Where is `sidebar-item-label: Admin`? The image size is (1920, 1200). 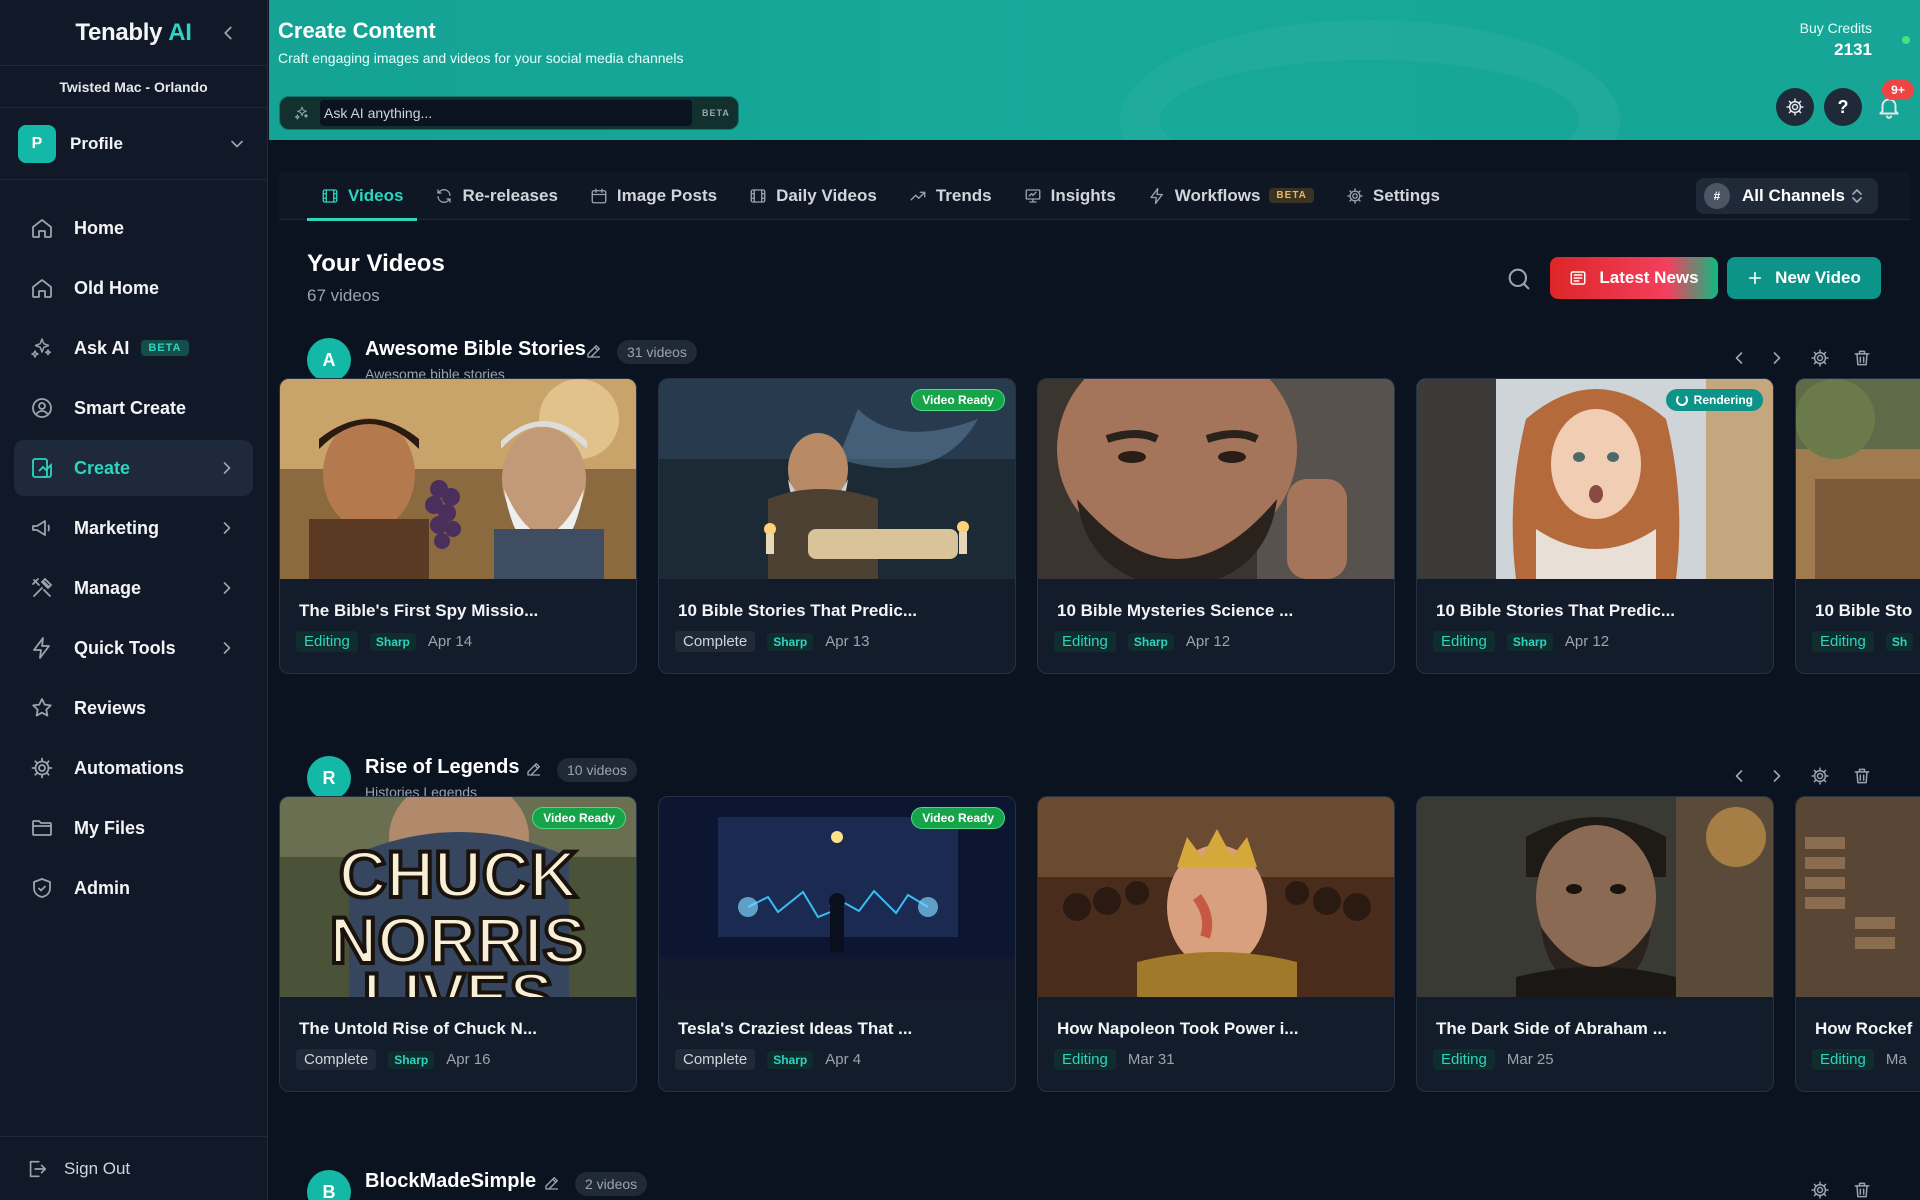
sidebar-item-label: Admin is located at coordinates (102, 887).